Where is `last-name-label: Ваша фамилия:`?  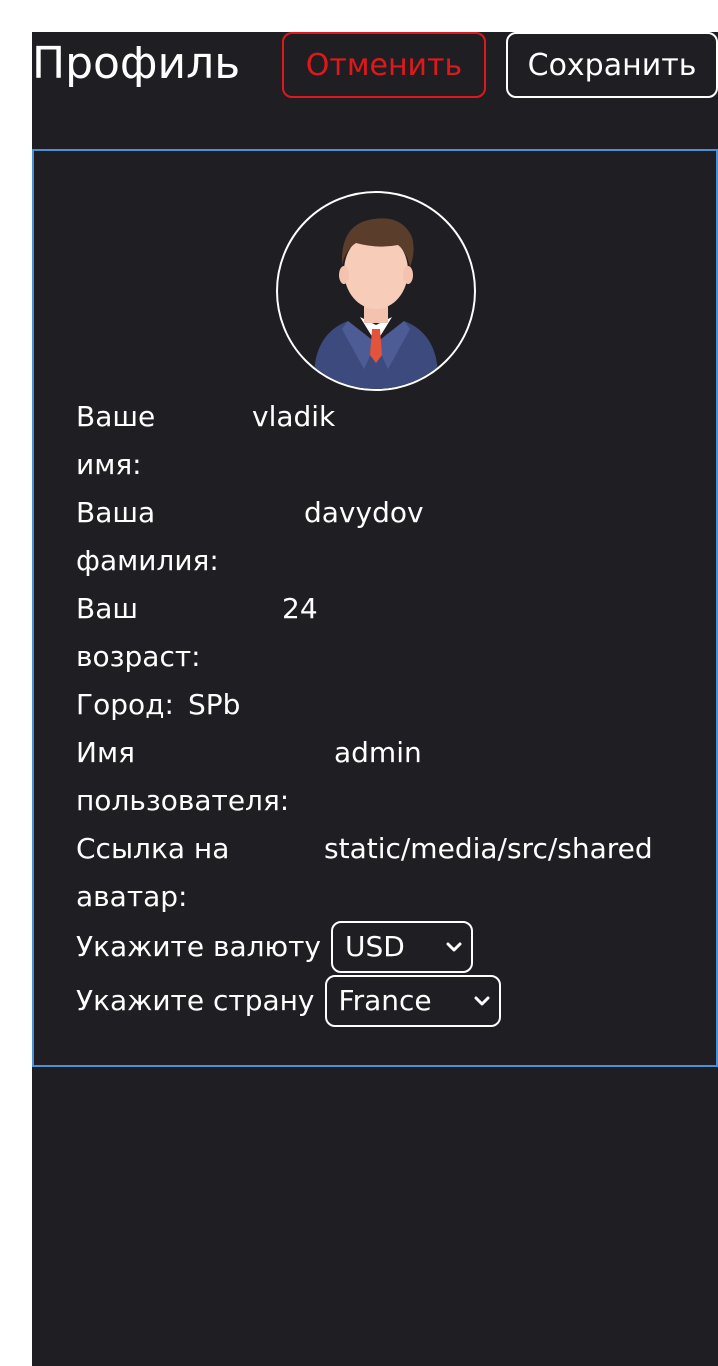 last-name-label: Ваша фамилия: is located at coordinates (147, 536).